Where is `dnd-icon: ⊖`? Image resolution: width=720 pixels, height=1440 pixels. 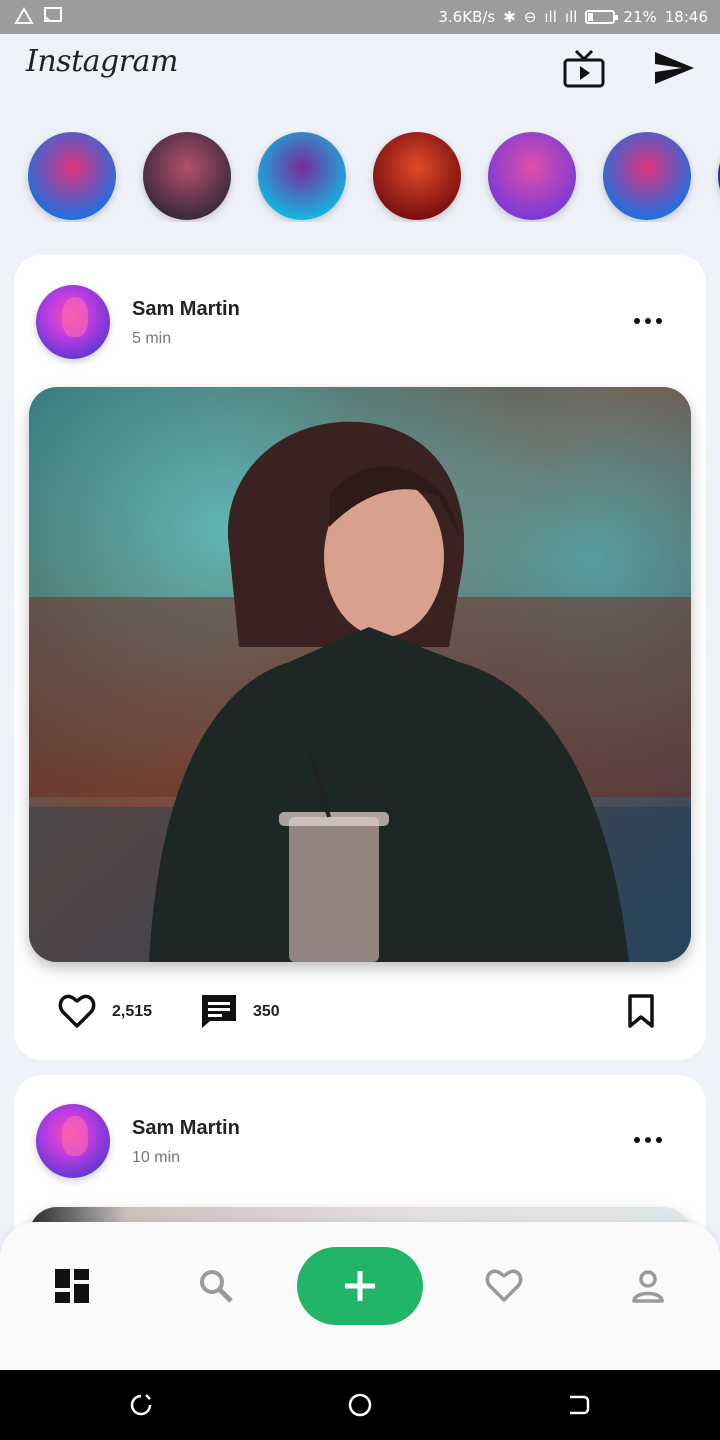 dnd-icon: ⊖ is located at coordinates (530, 17).